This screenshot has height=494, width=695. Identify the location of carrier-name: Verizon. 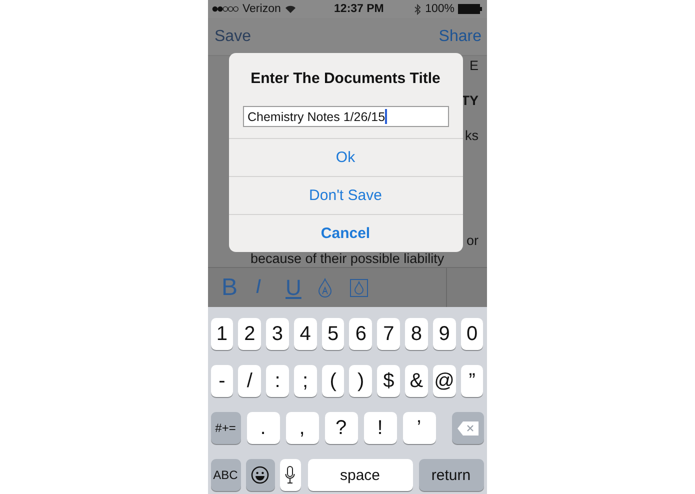
(261, 9).